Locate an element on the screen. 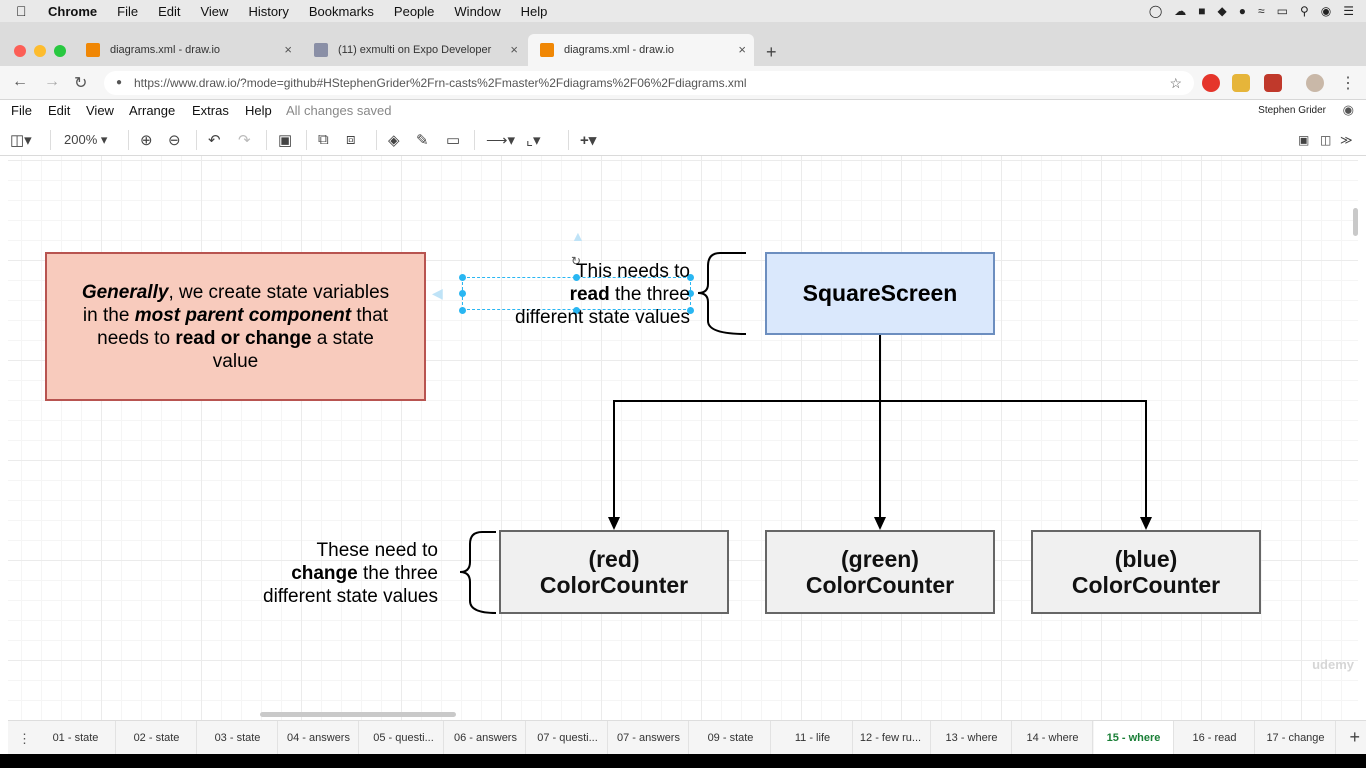 The height and width of the screenshot is (768, 1366). square-screen-box: SquareScreen is located at coordinates (880, 293).